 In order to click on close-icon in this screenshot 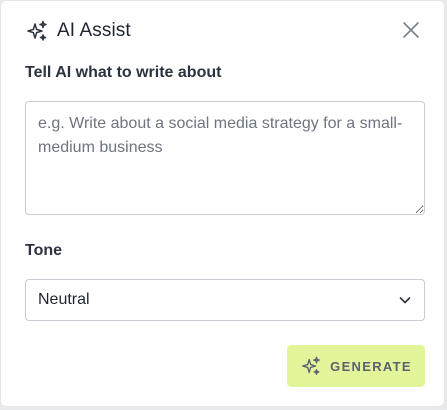, I will do `click(411, 30)`.